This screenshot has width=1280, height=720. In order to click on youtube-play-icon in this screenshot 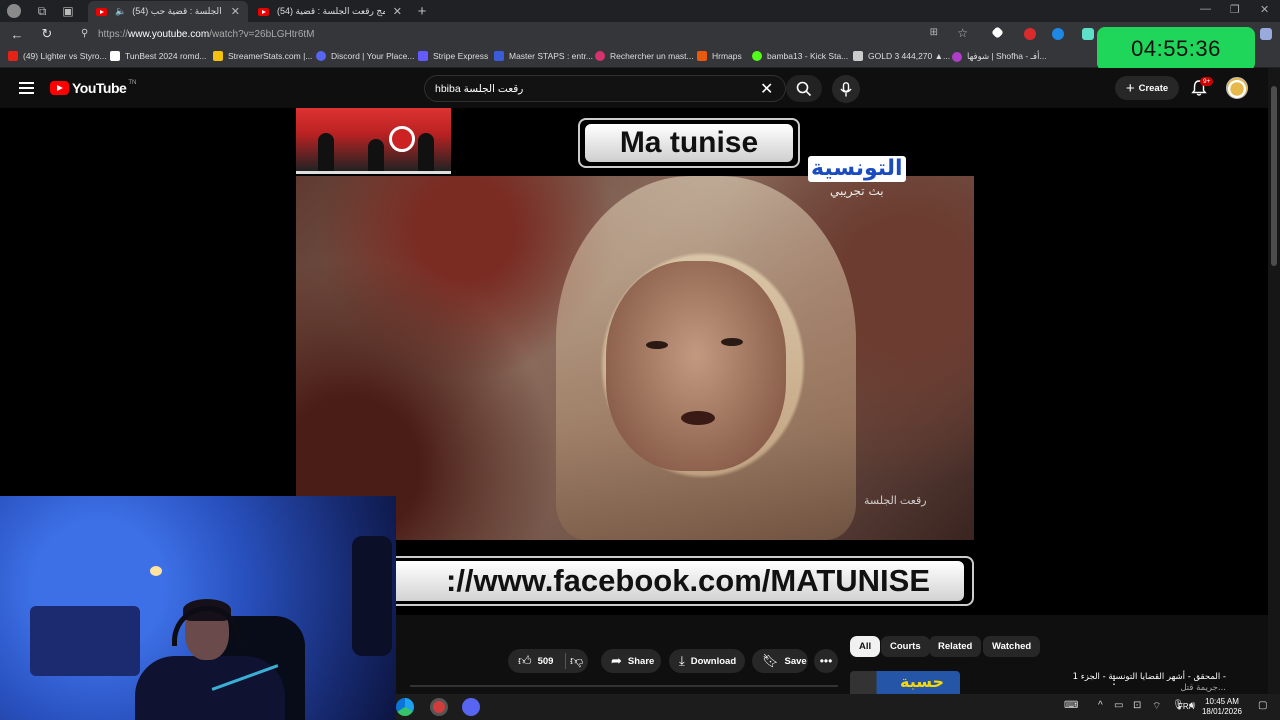, I will do `click(59, 88)`.